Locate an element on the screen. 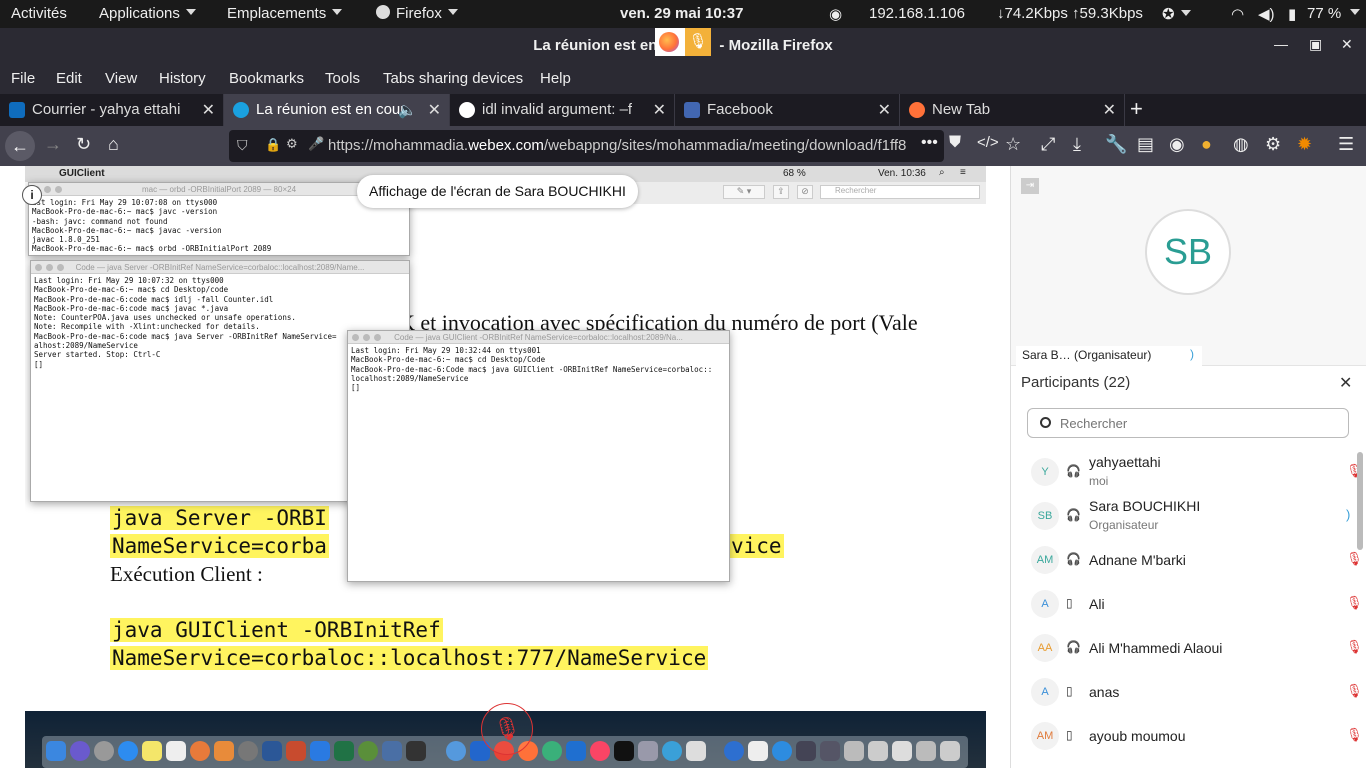 The height and width of the screenshot is (768, 1366). account-icon: ◉ is located at coordinates (1177, 144).